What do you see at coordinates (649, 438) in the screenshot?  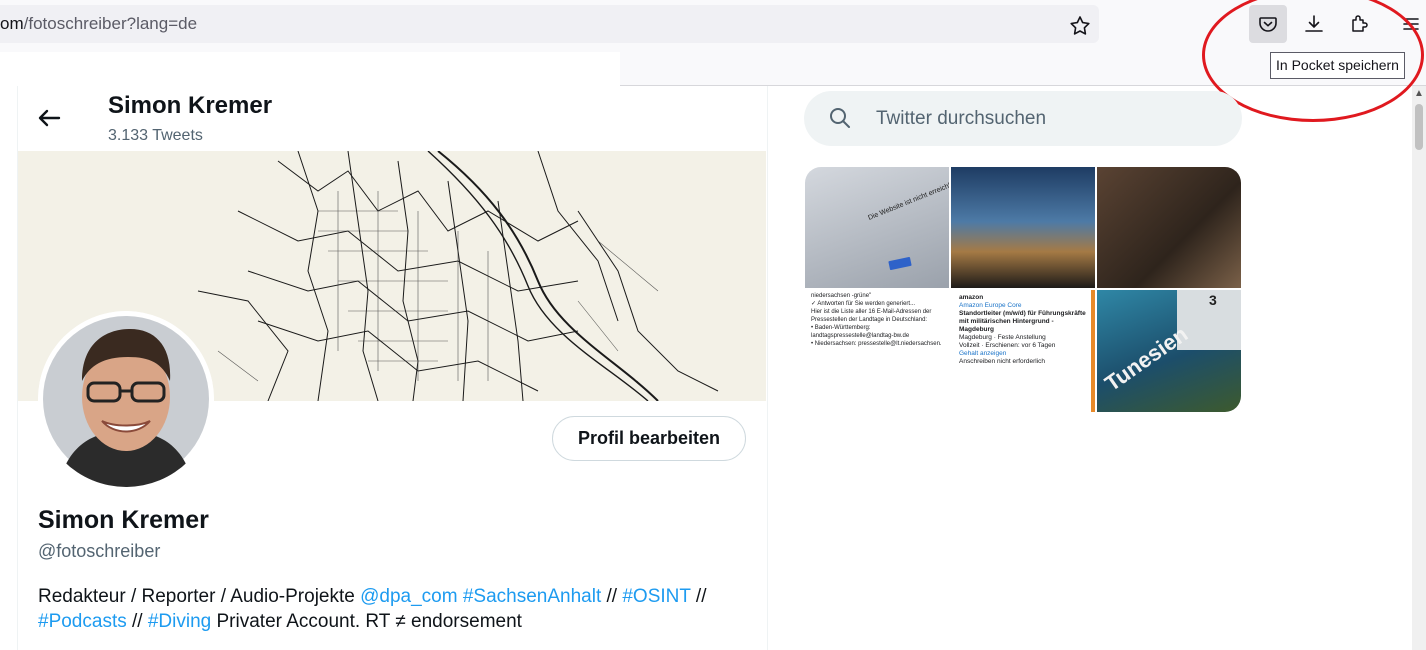 I see `edit-profile-button: Profil bearbeiten` at bounding box center [649, 438].